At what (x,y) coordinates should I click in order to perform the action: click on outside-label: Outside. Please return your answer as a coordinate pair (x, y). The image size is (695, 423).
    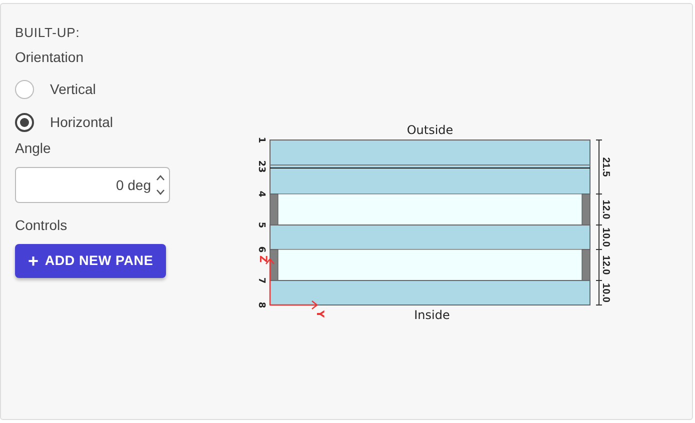
    Looking at the image, I should click on (430, 130).